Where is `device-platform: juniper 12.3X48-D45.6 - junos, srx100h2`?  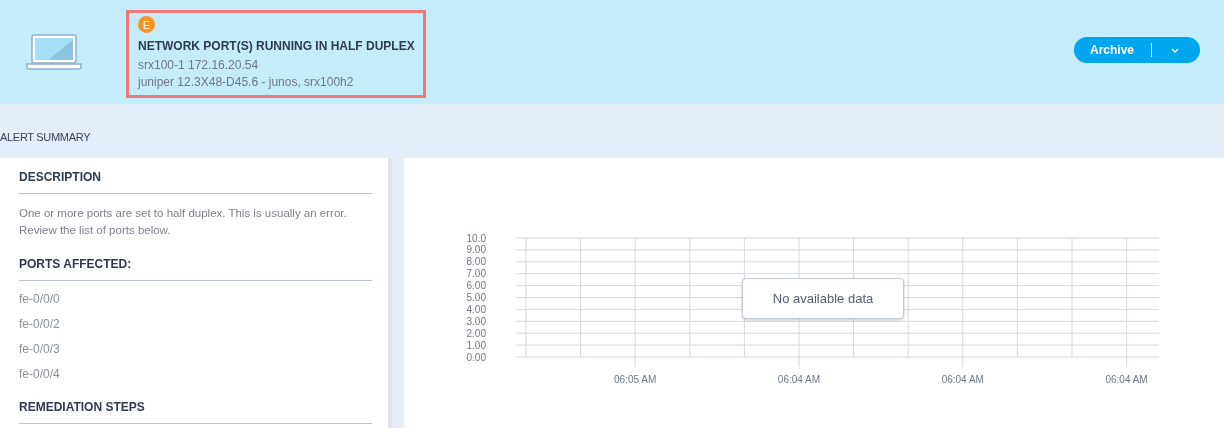
device-platform: juniper 12.3X48-D45.6 - junos, srx100h2 is located at coordinates (246, 82).